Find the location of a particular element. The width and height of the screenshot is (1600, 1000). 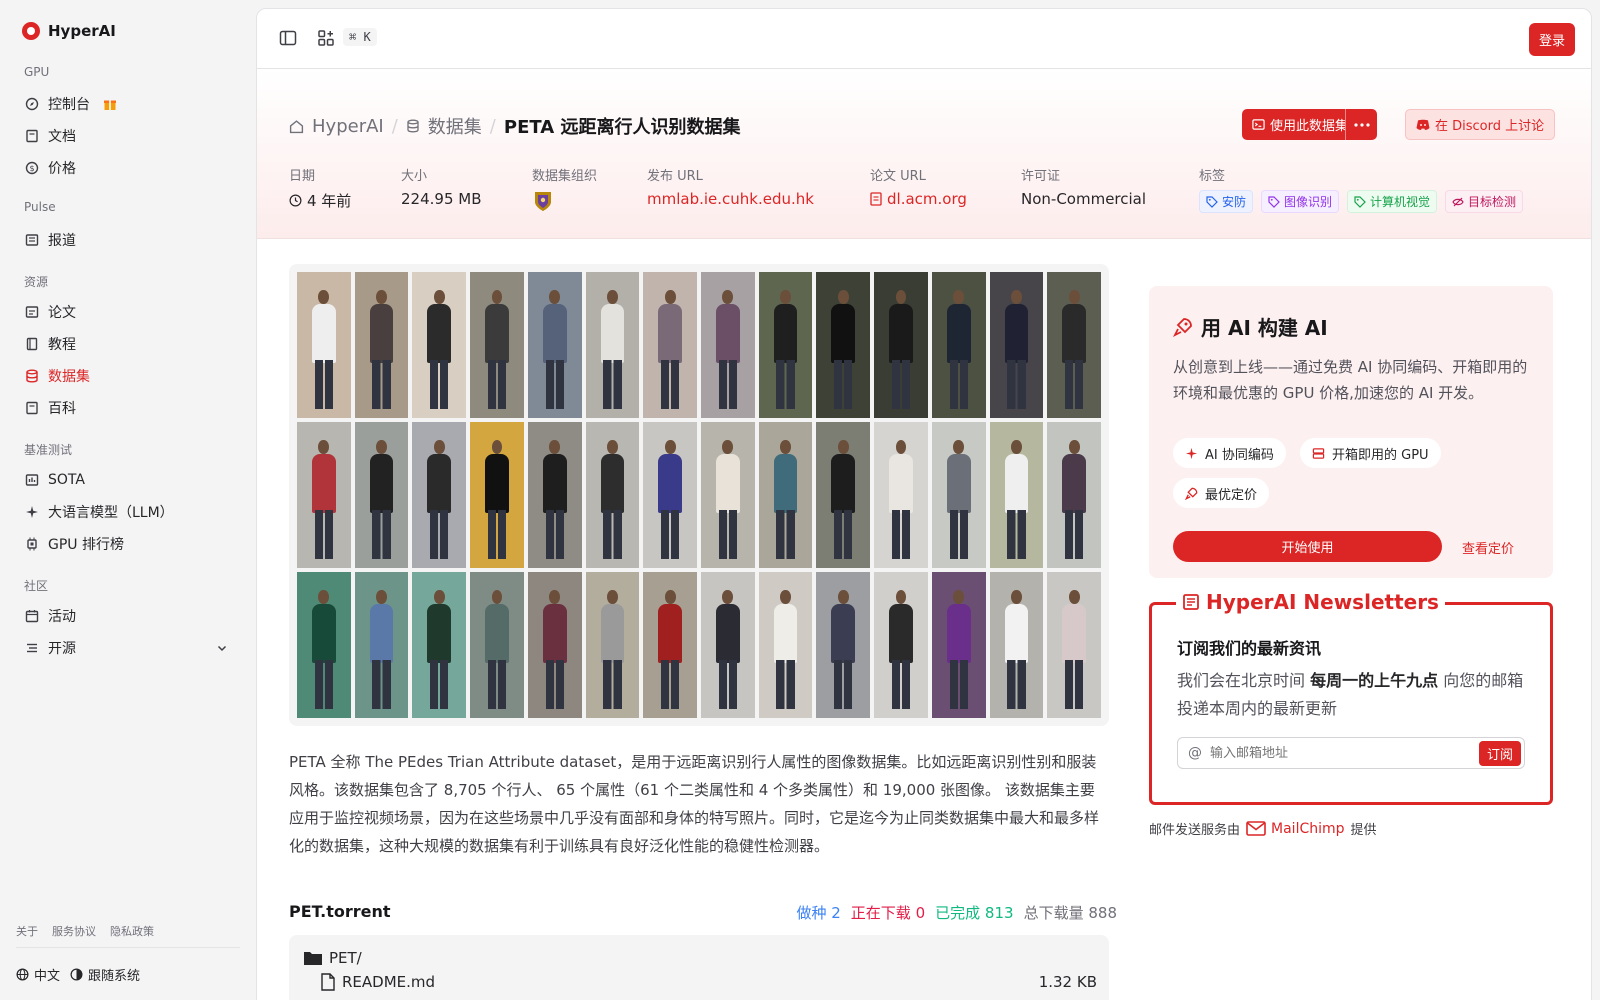

breadcrumb-datasets: 数据集 is located at coordinates (455, 126).